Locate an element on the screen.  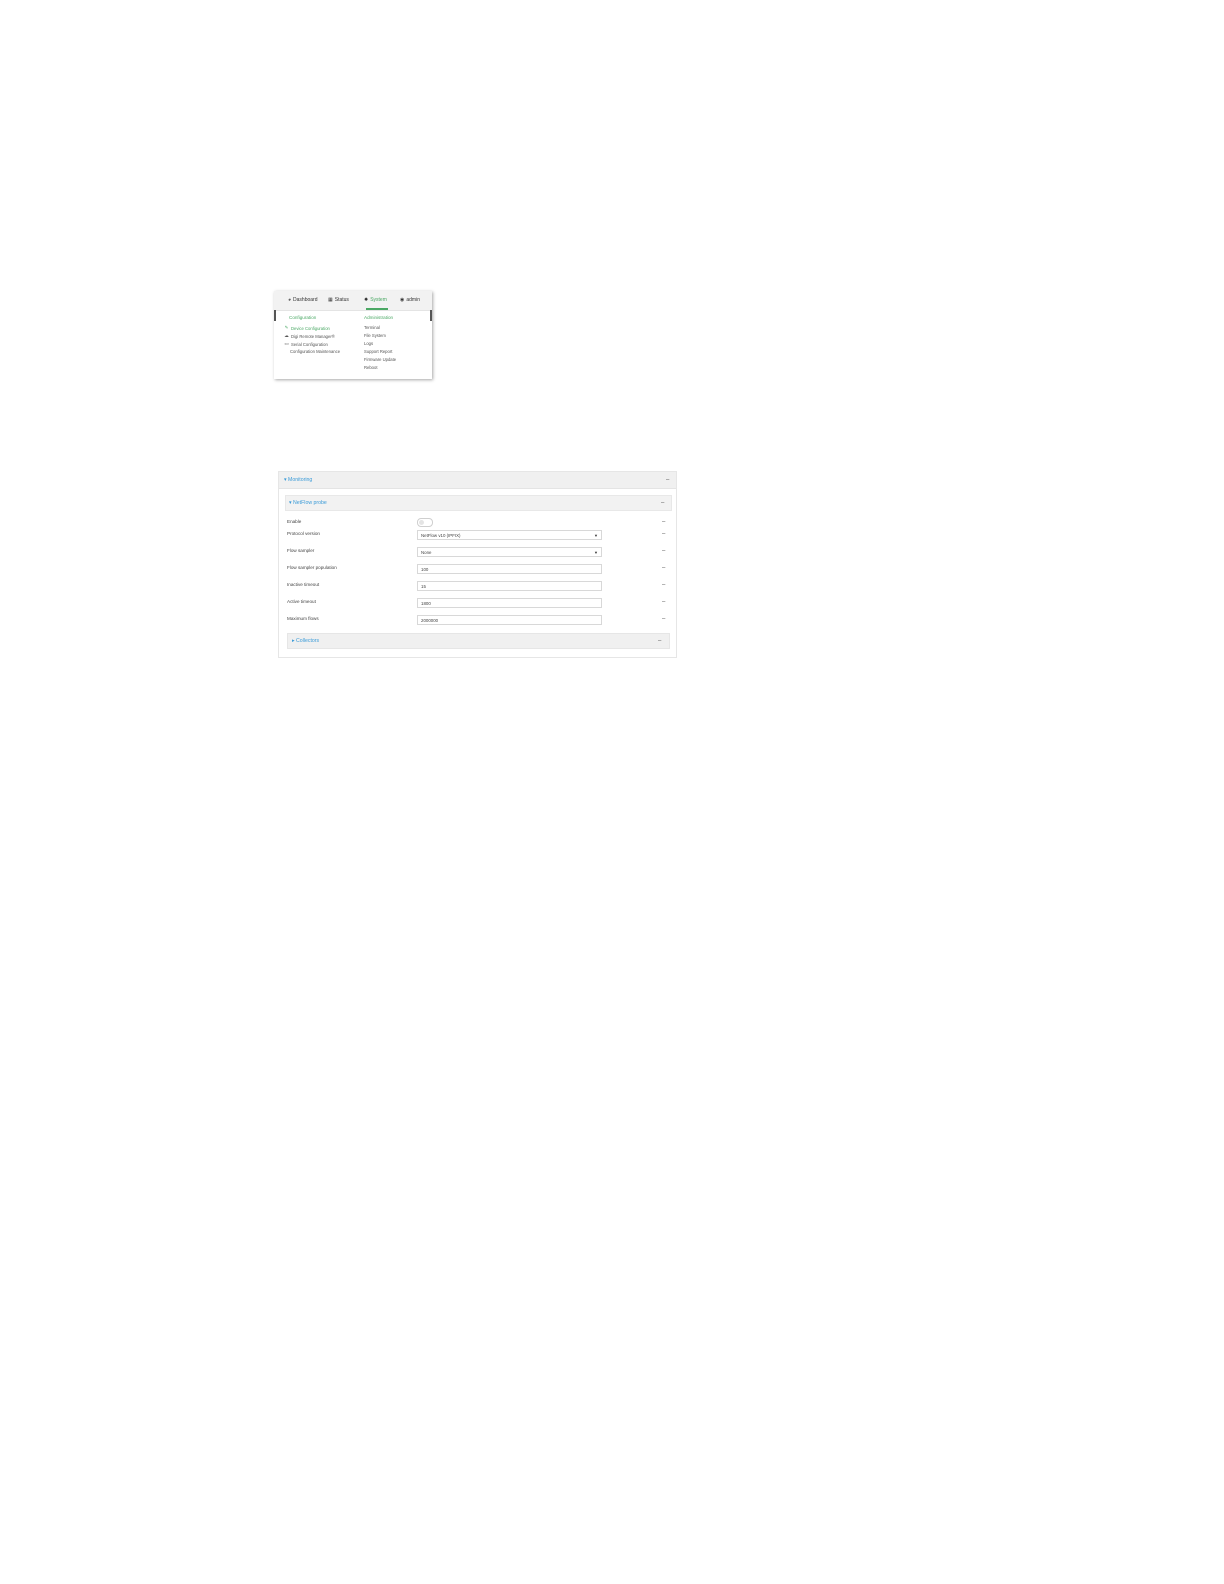
menu-item-label: Device Configuration is located at coordinates (310, 328).